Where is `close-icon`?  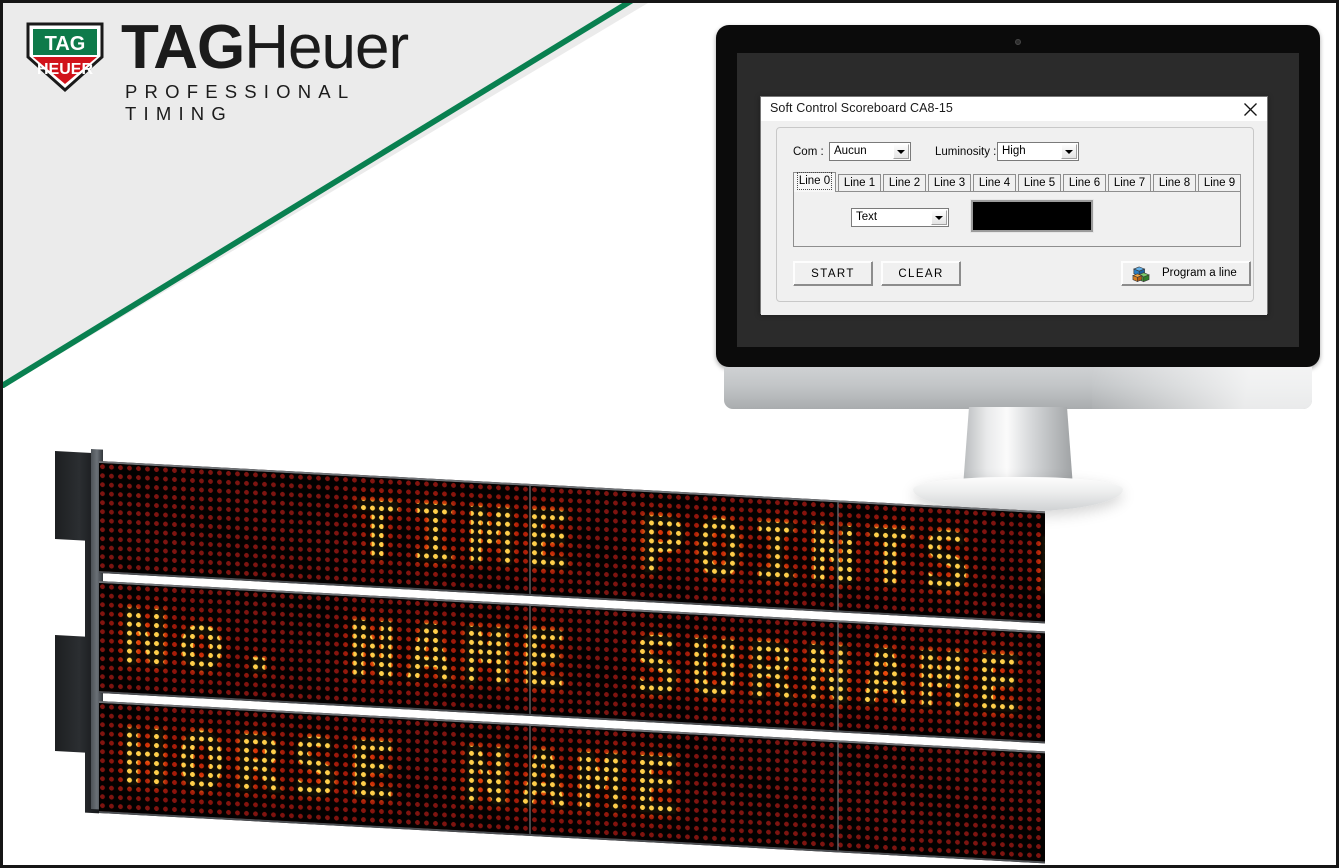 close-icon is located at coordinates (1250, 109).